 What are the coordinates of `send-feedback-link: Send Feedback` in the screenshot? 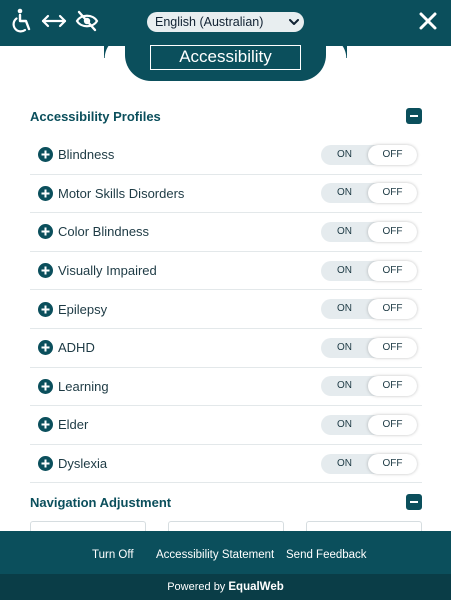 It's located at (326, 555).